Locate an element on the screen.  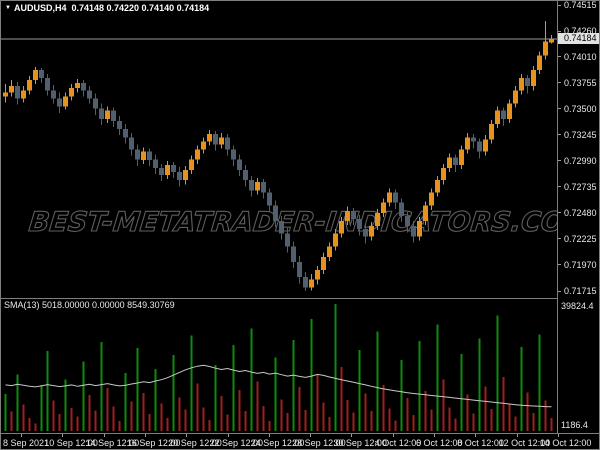
panel-separator is located at coordinates (300, 298).